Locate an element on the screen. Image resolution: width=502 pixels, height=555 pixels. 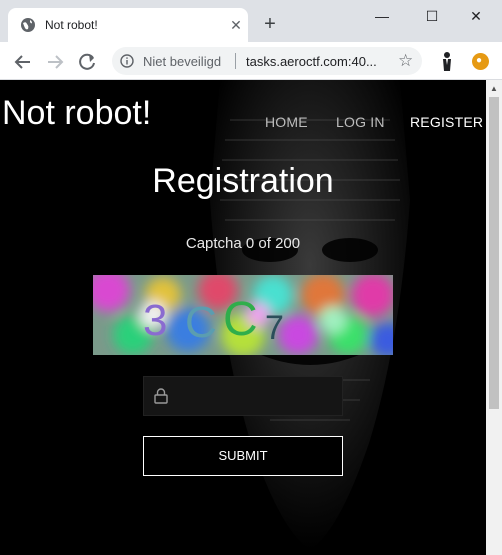
globe-icon is located at coordinates (28, 25).